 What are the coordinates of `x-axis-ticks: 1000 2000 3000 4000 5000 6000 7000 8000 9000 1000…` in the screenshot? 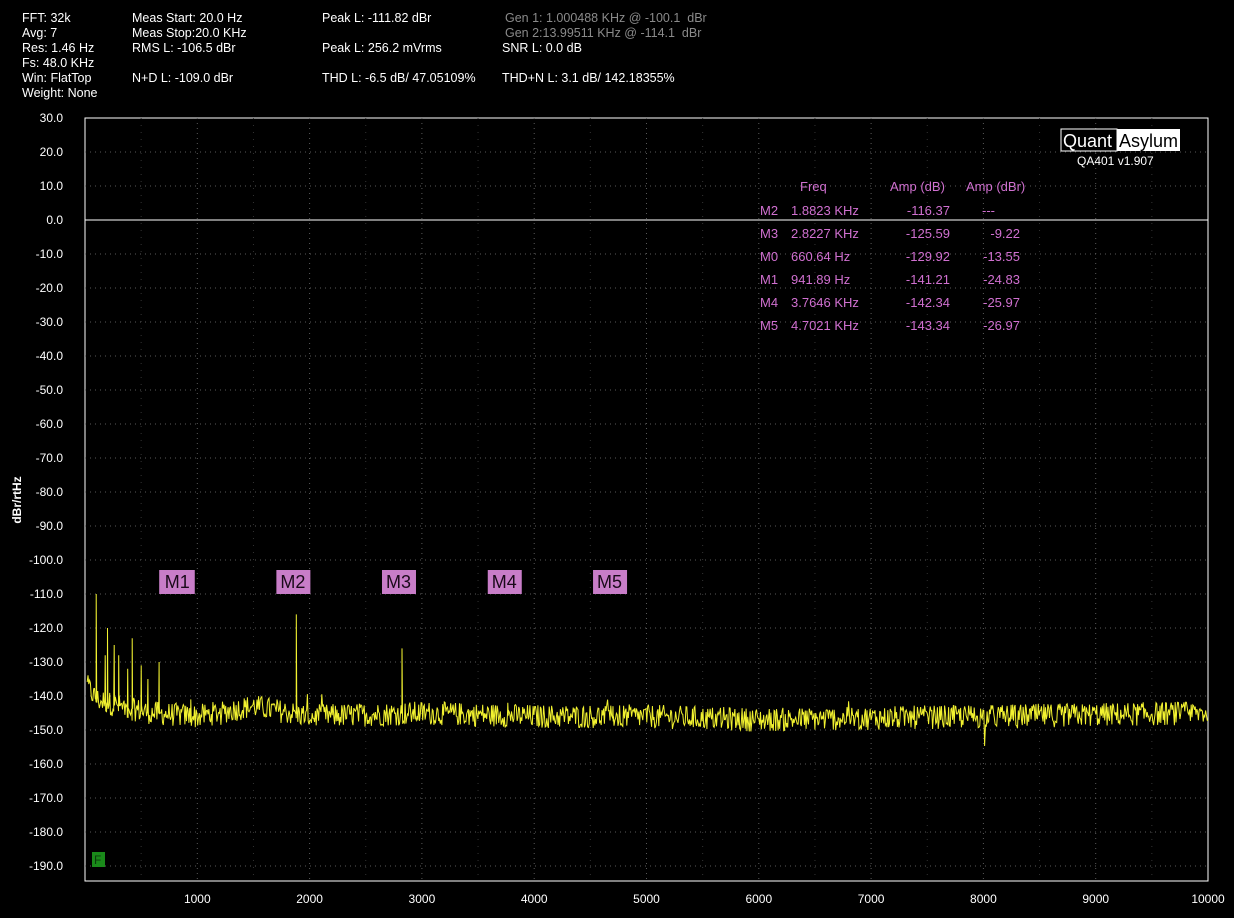 It's located at (704, 899).